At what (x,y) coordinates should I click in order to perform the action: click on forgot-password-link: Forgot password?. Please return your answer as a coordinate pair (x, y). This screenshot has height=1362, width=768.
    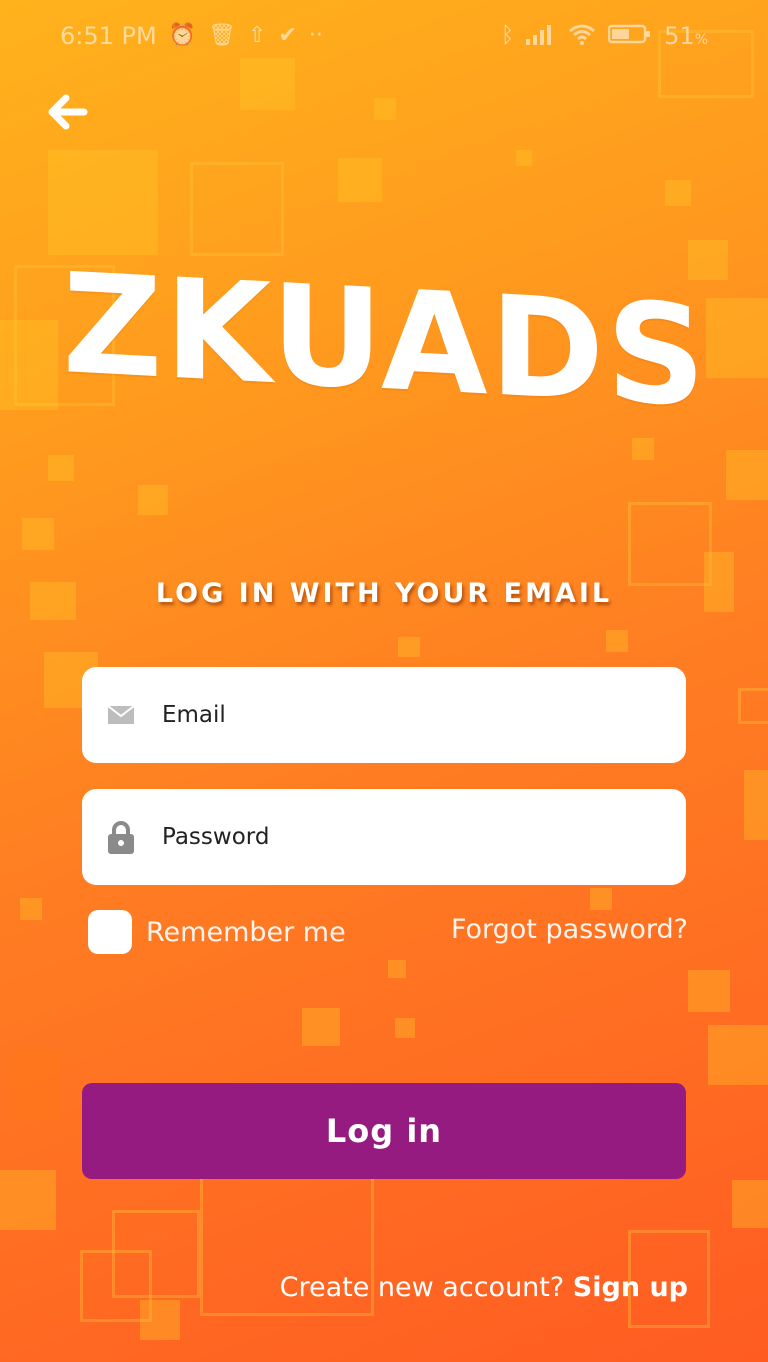
    Looking at the image, I should click on (569, 929).